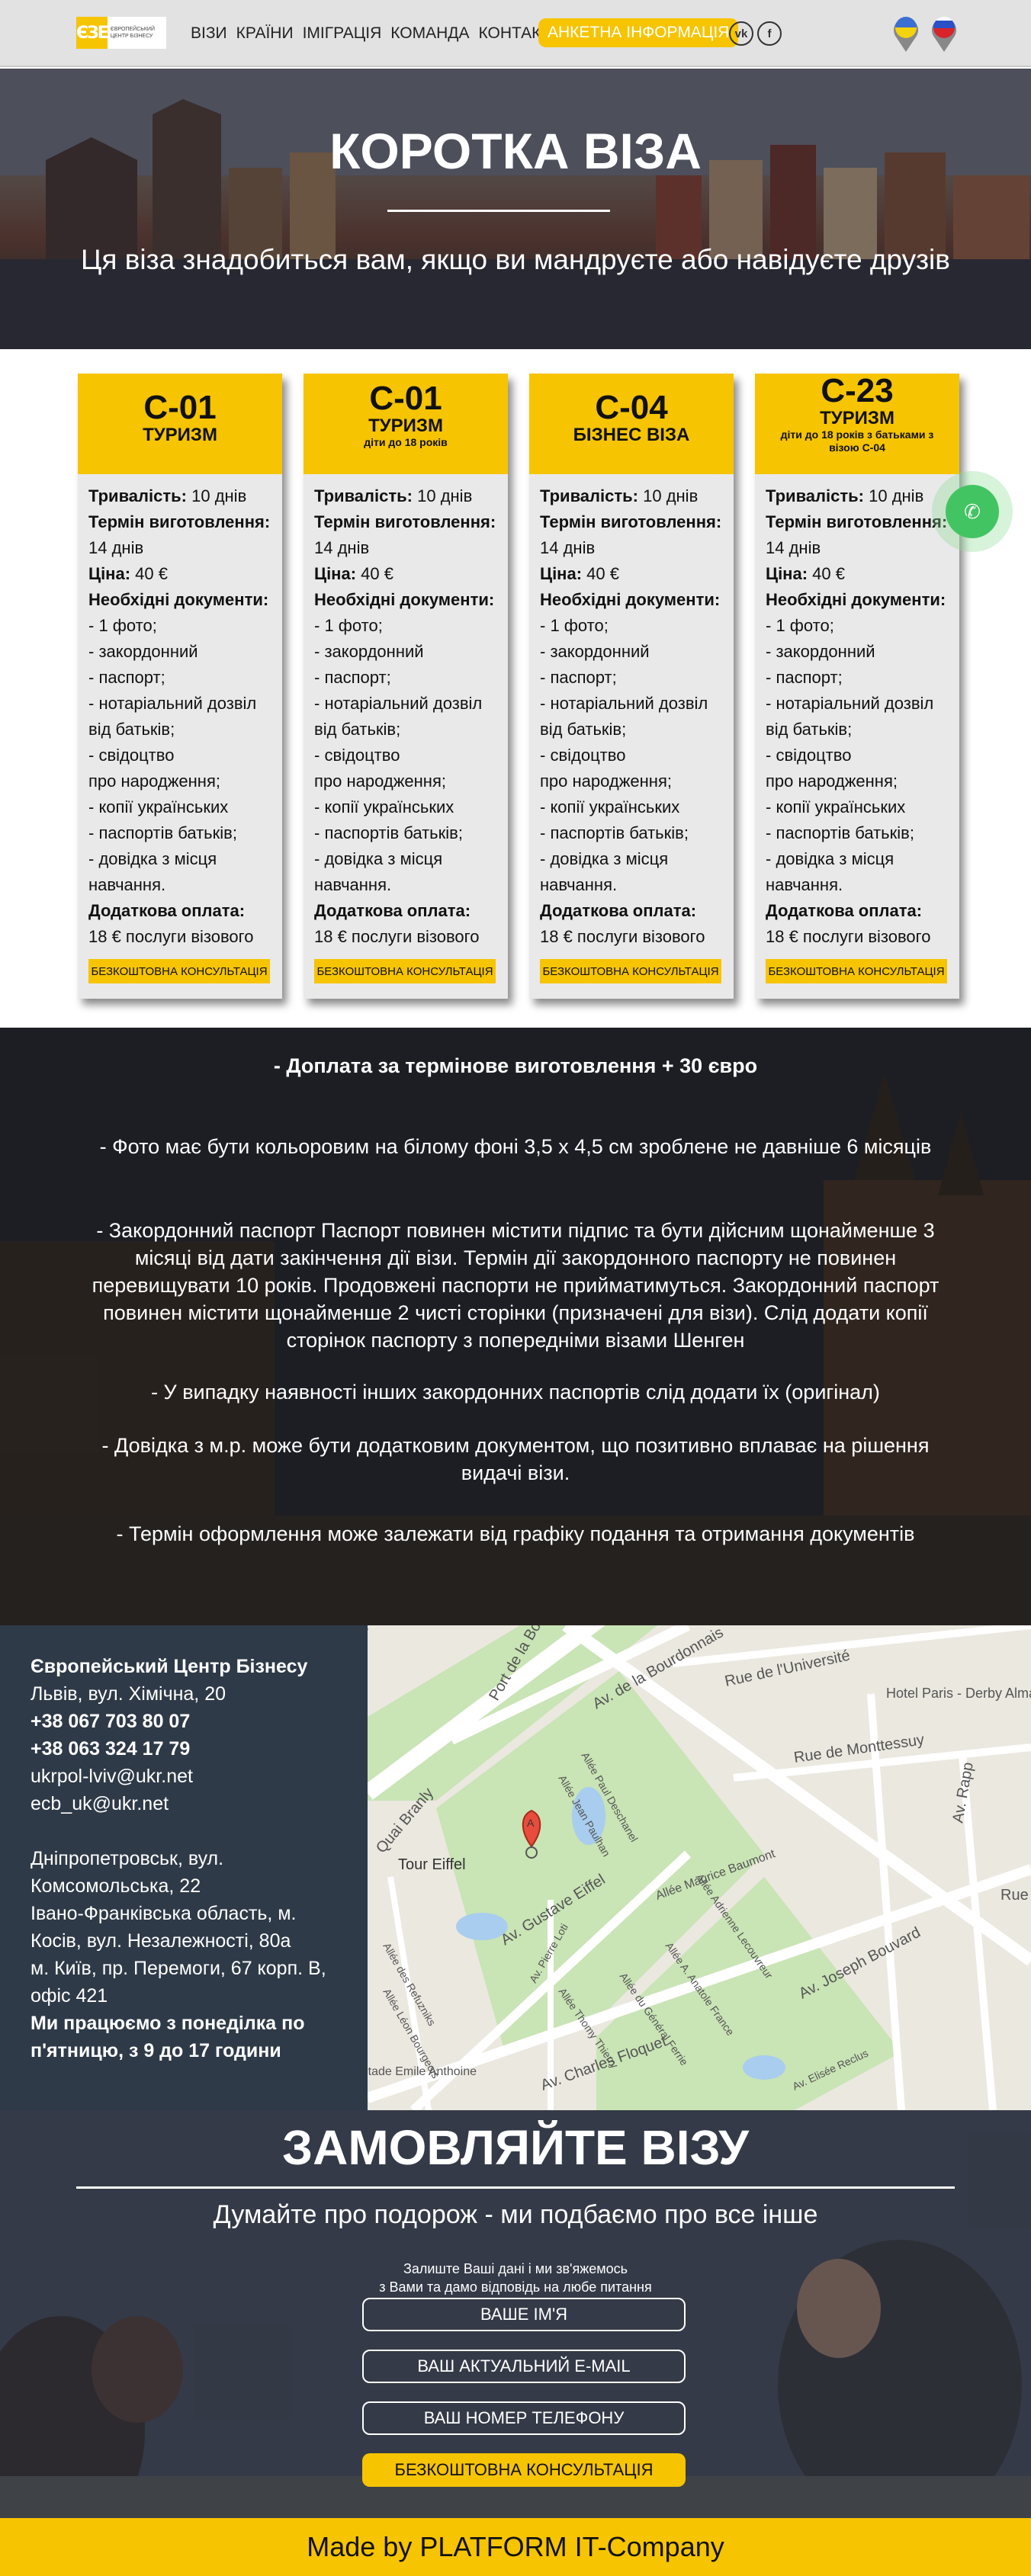 The width and height of the screenshot is (1031, 2576). I want to click on logo-mark-icon: ЄЗЕ, so click(92, 33).